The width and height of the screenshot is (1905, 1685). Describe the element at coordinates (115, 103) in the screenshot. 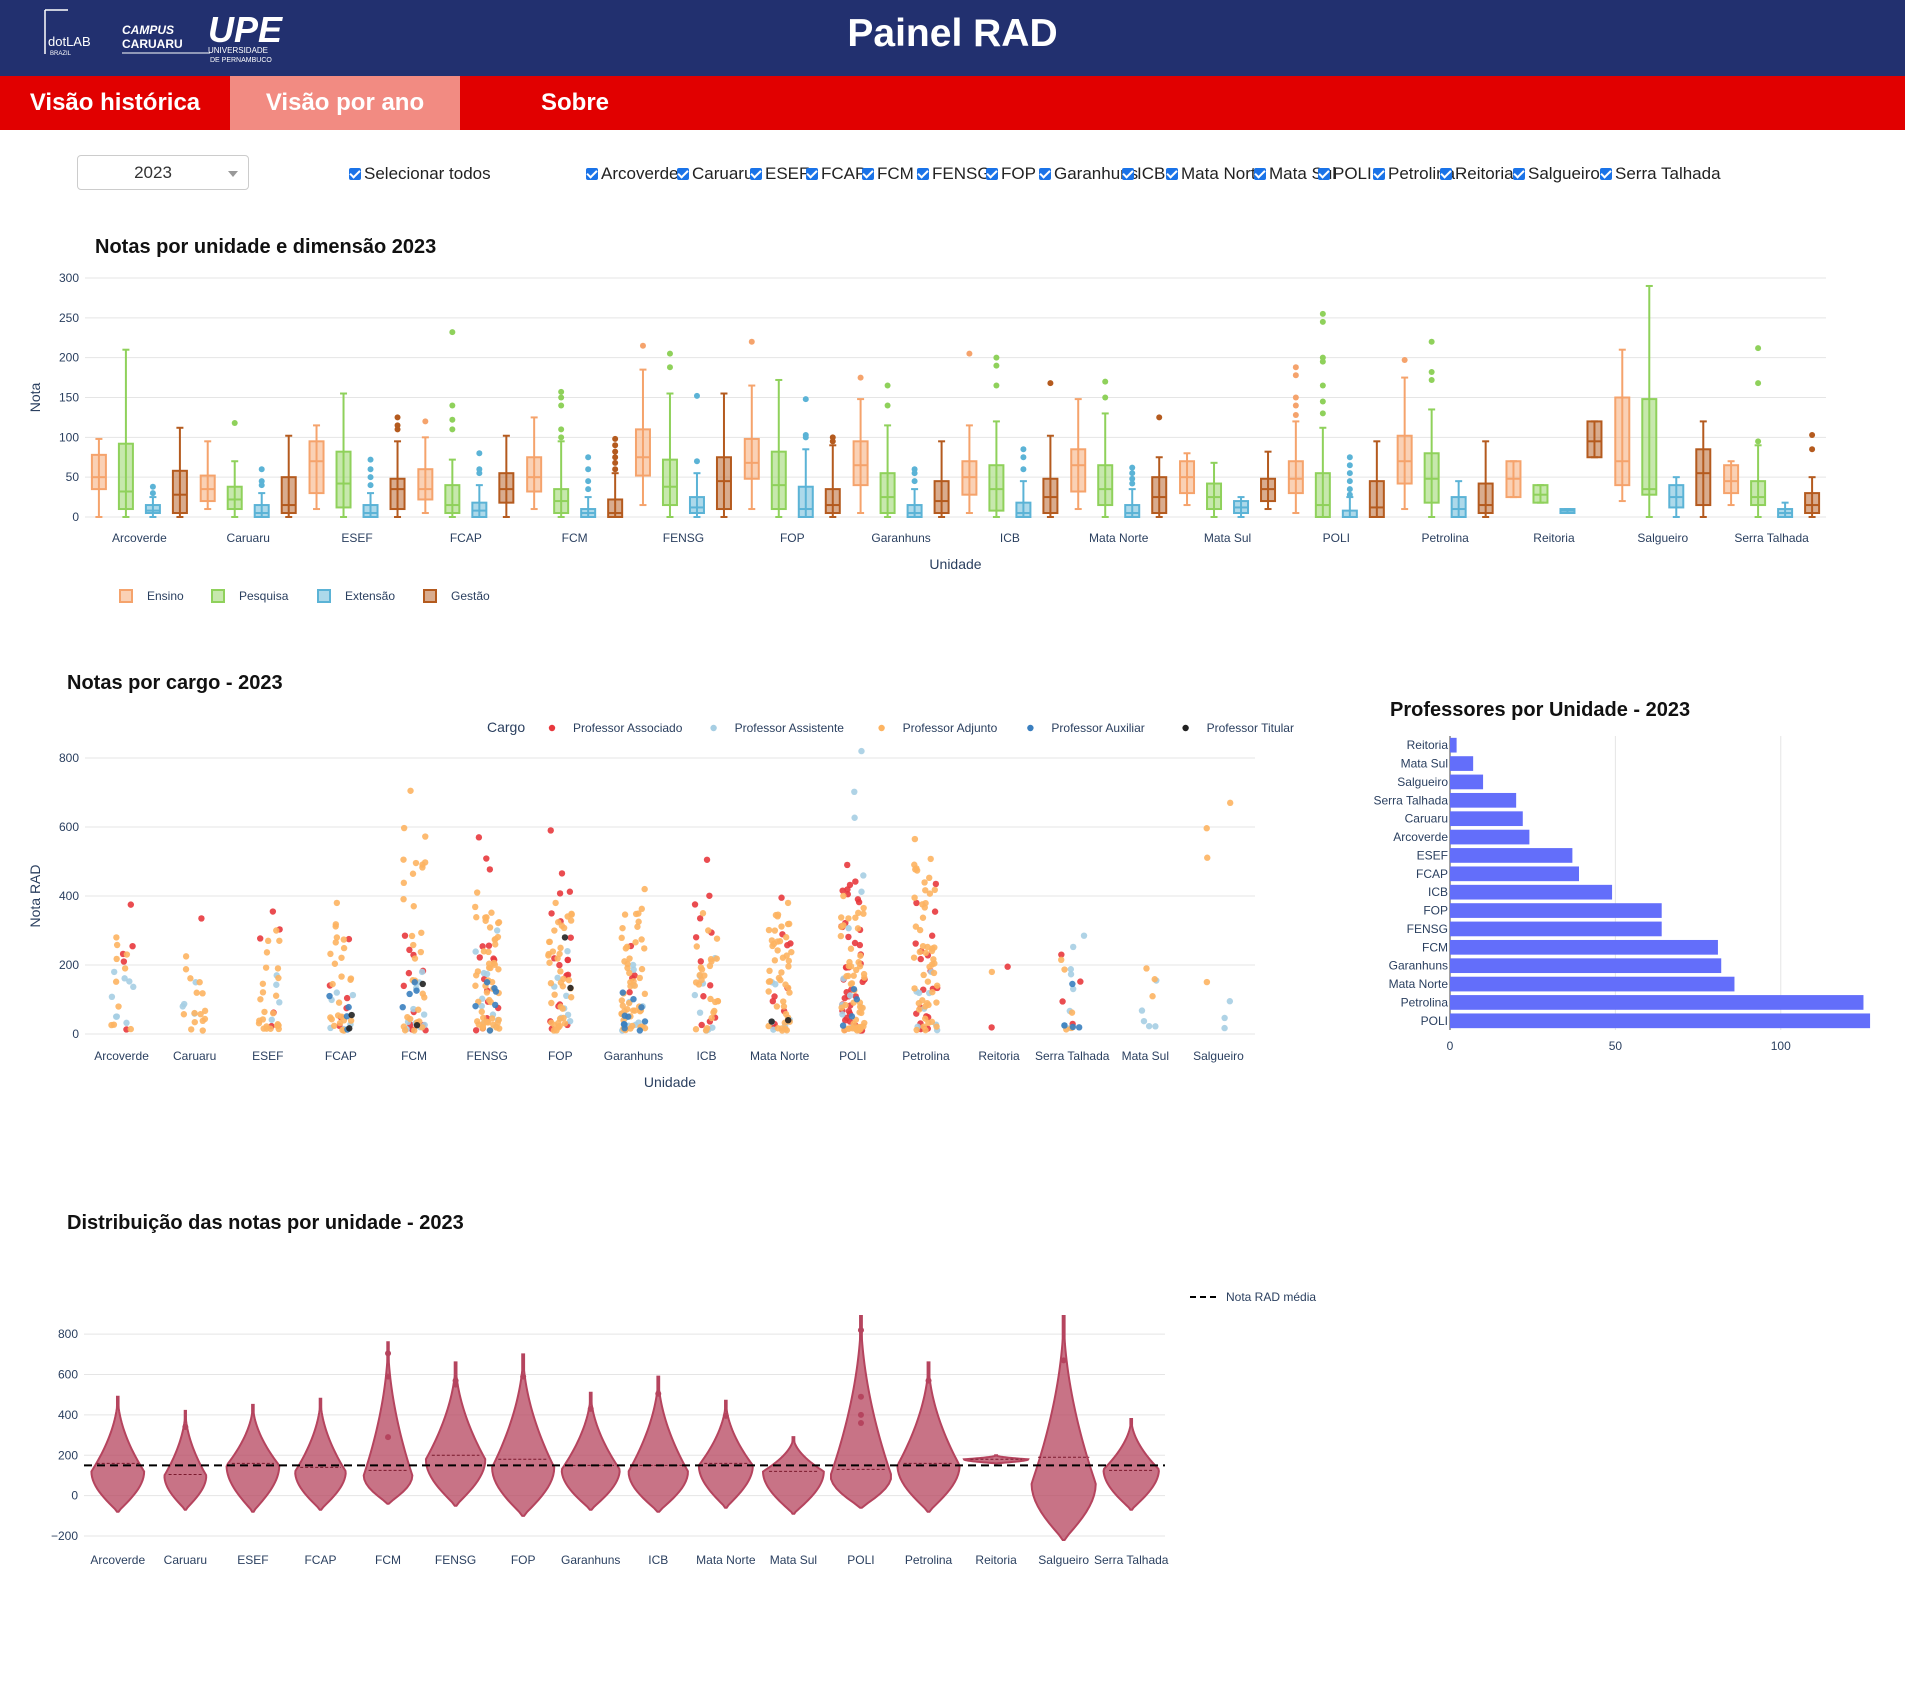

I see `tab-visao-historica: Visão histórica` at that location.